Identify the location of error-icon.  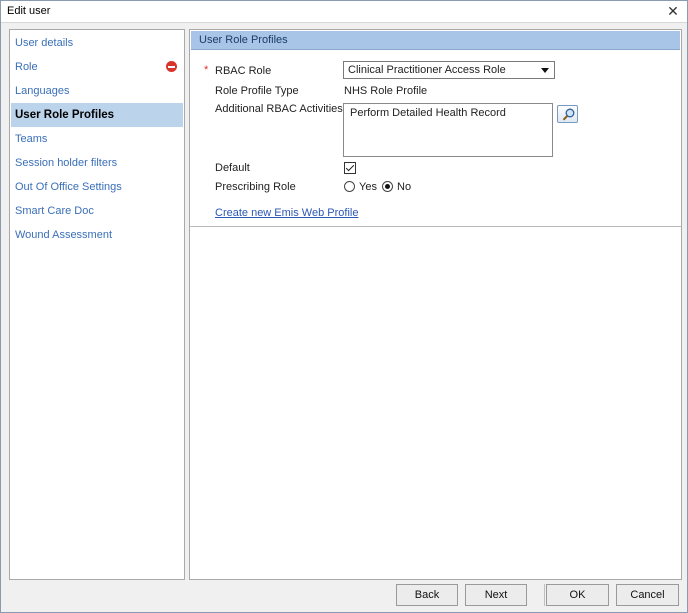
(171, 66).